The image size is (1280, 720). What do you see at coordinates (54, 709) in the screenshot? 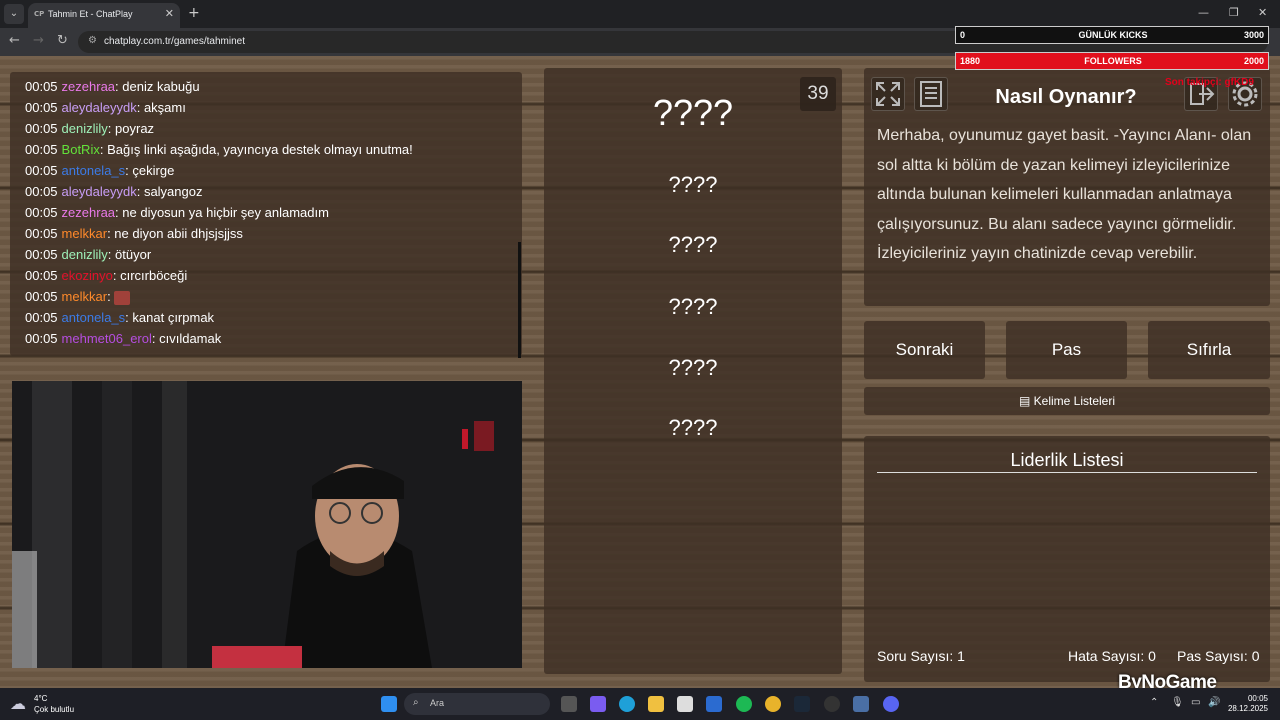
I see `weather-description: Çok bulutlu` at bounding box center [54, 709].